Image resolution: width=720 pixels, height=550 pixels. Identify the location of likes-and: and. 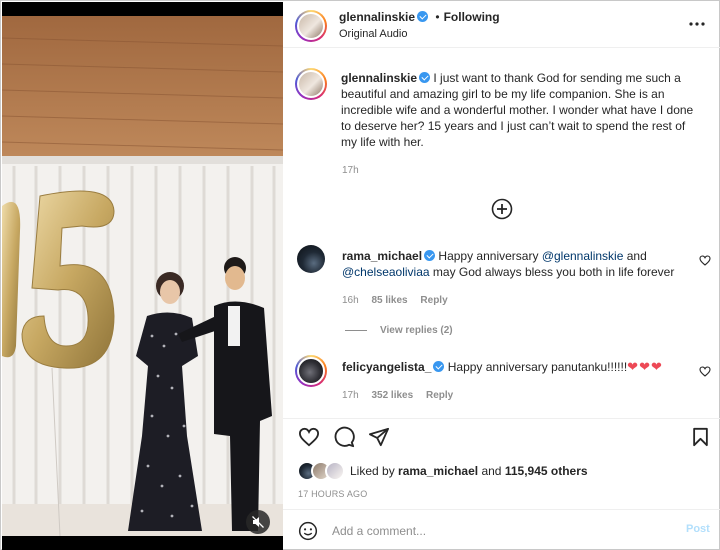
(491, 471).